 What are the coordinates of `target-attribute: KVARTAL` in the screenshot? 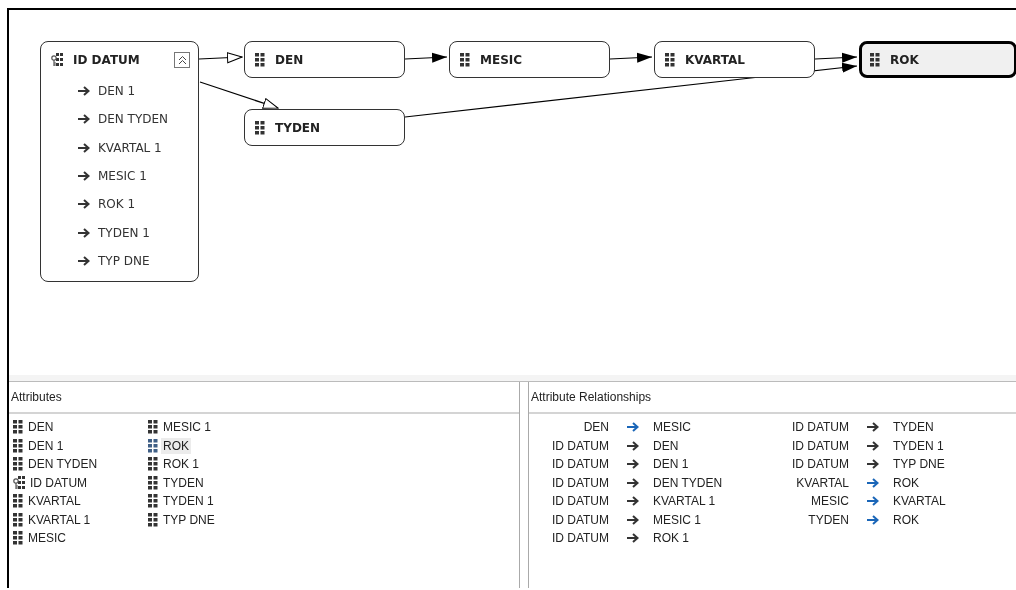 It's located at (920, 501).